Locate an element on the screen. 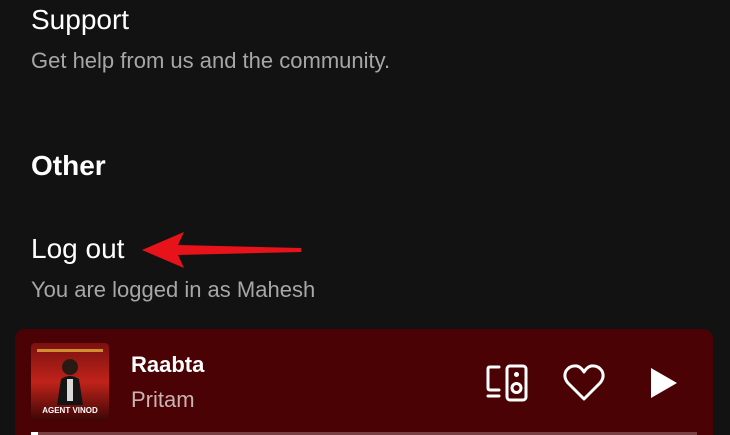 Image resolution: width=730 pixels, height=435 pixels. play-icon is located at coordinates (664, 383).